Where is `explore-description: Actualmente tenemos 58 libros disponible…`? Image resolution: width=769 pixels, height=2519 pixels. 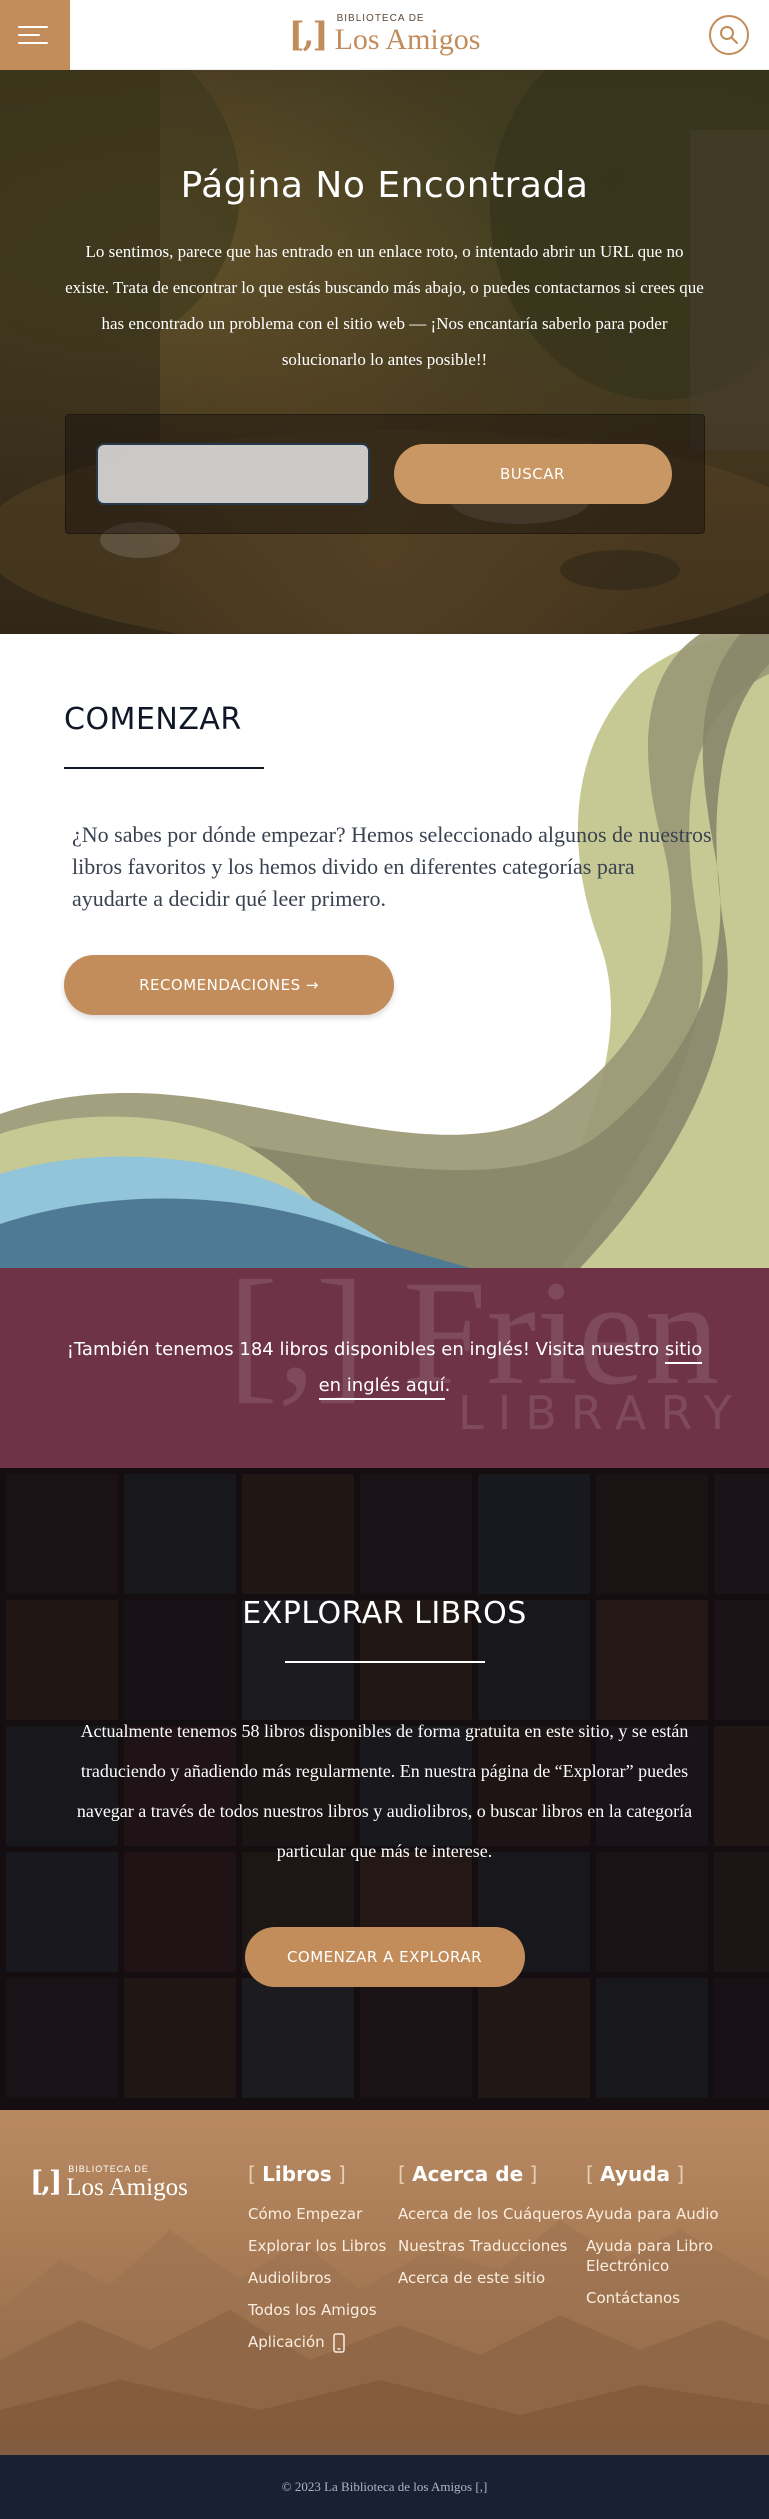
explore-description: Actualmente tenemos 58 libros disponible… is located at coordinates (384, 1791).